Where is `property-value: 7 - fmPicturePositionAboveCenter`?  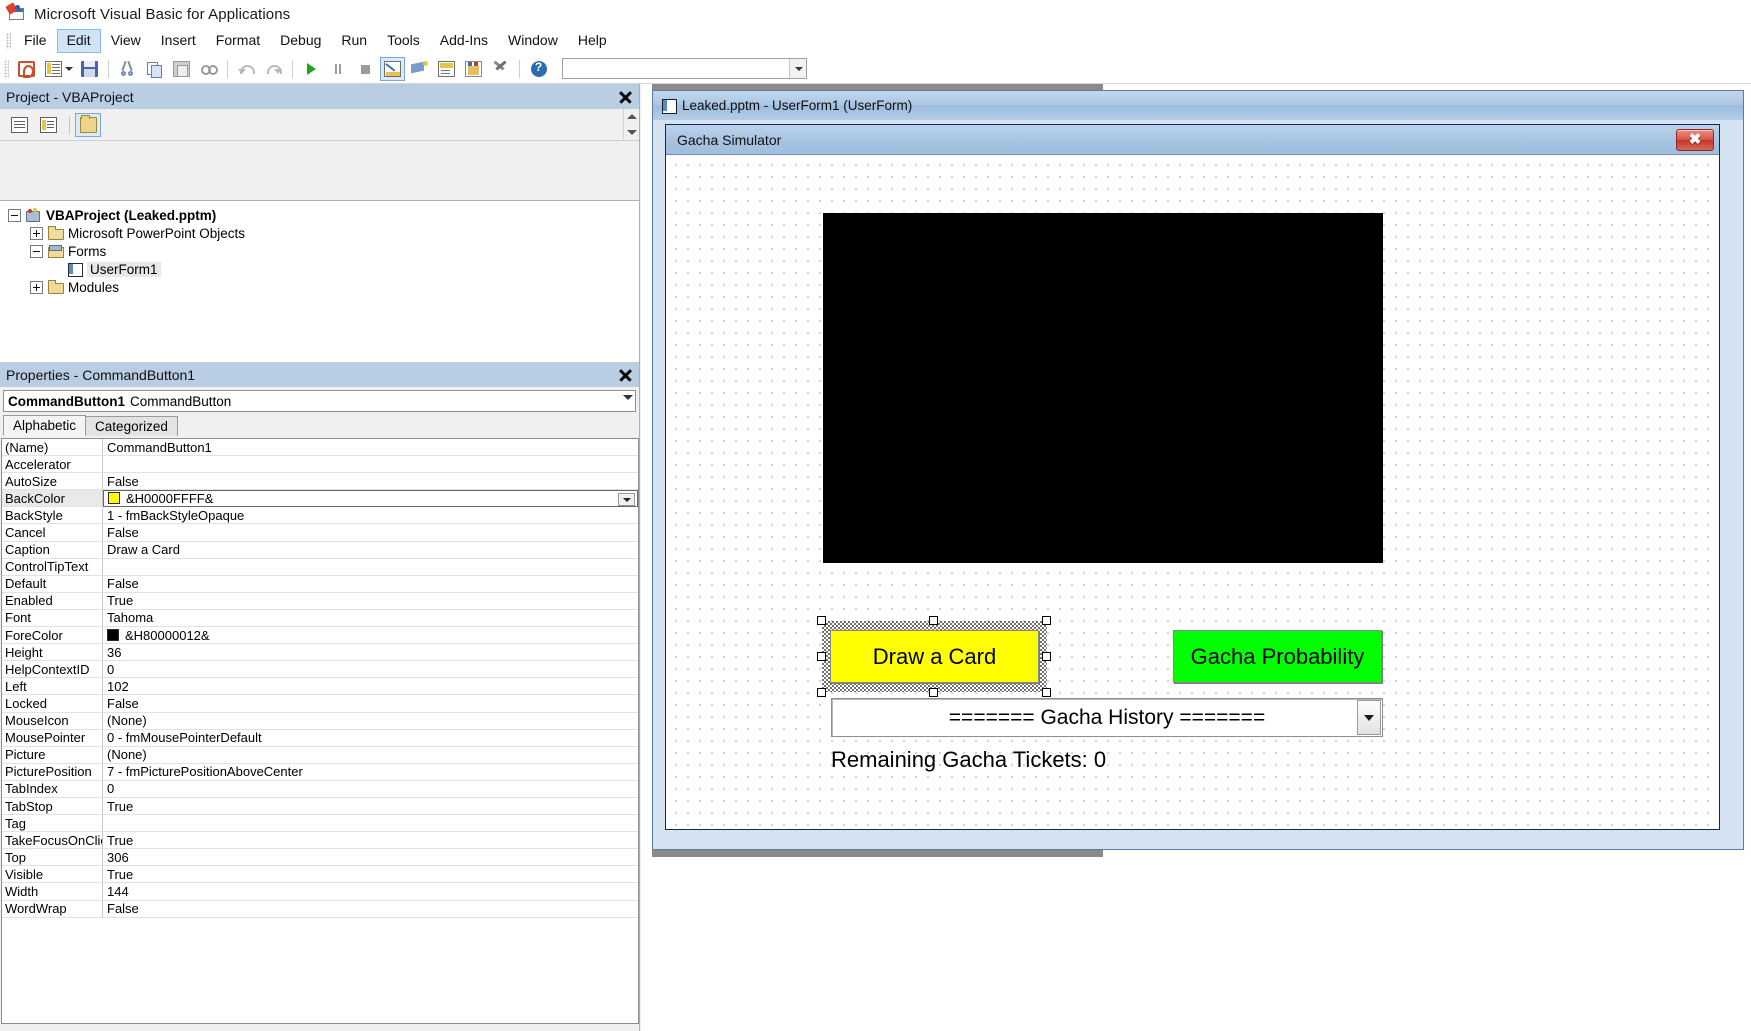 property-value: 7 - fmPicturePositionAboveCenter is located at coordinates (370, 772).